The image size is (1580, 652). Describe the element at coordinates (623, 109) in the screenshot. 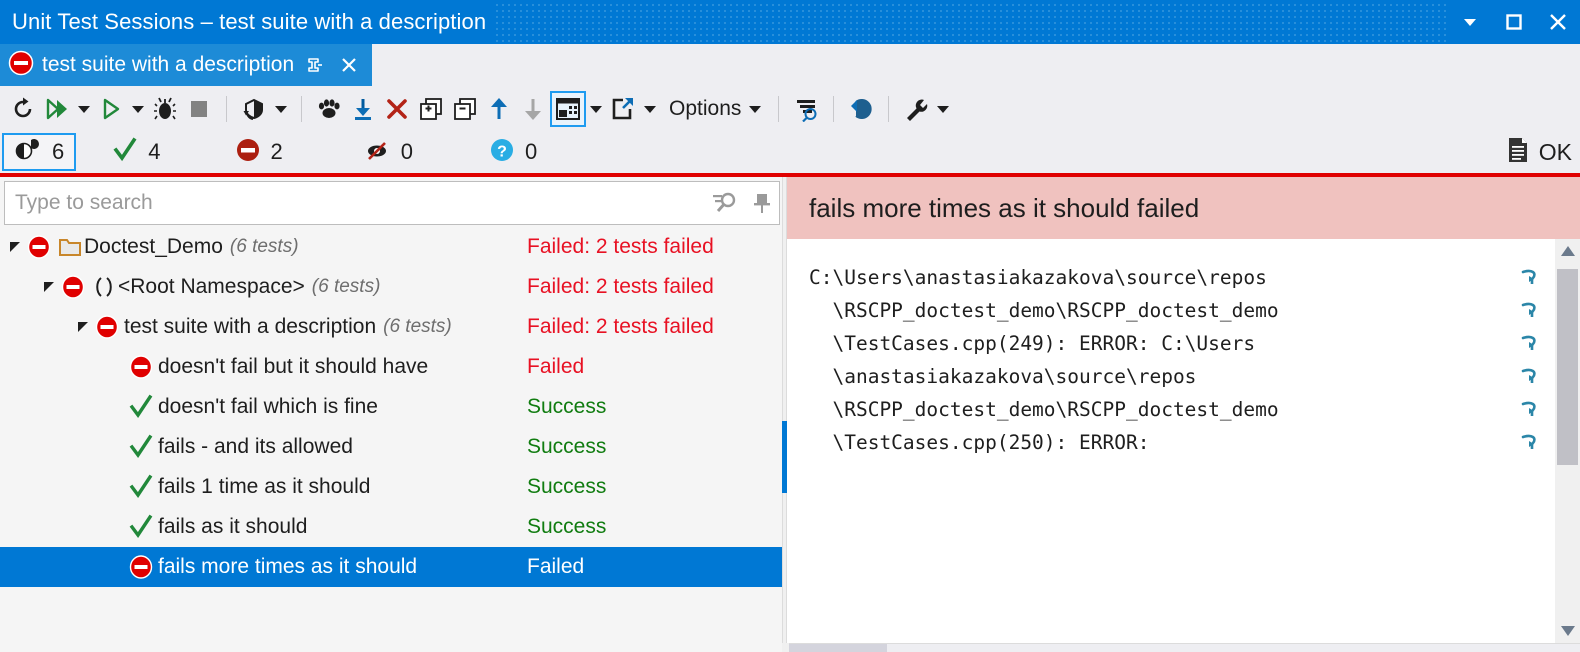

I see `export-icon` at that location.